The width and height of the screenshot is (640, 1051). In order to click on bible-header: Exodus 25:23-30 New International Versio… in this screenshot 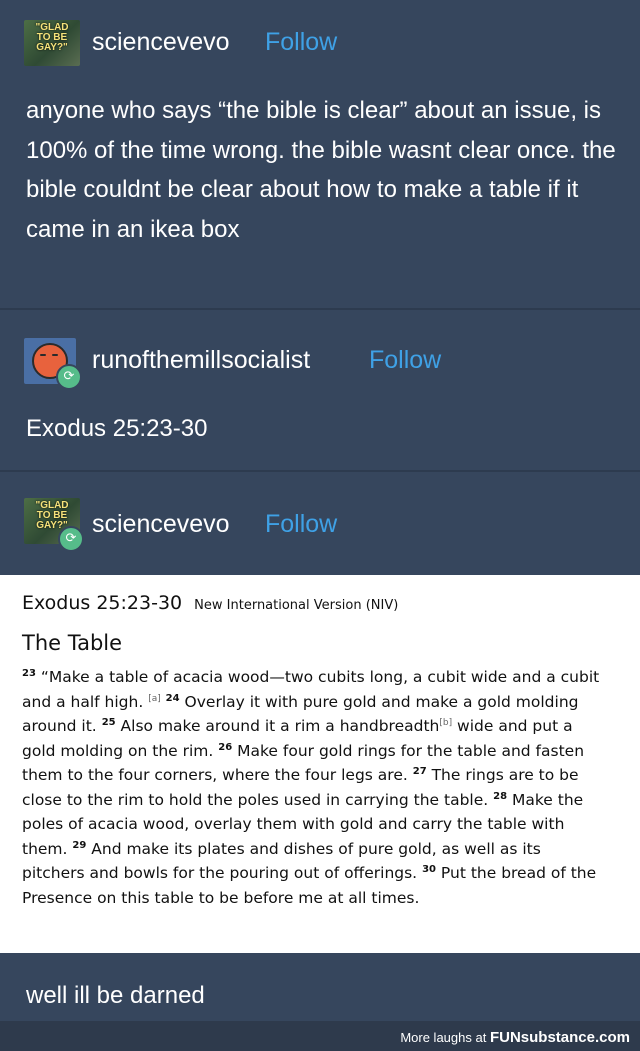, I will do `click(210, 603)`.